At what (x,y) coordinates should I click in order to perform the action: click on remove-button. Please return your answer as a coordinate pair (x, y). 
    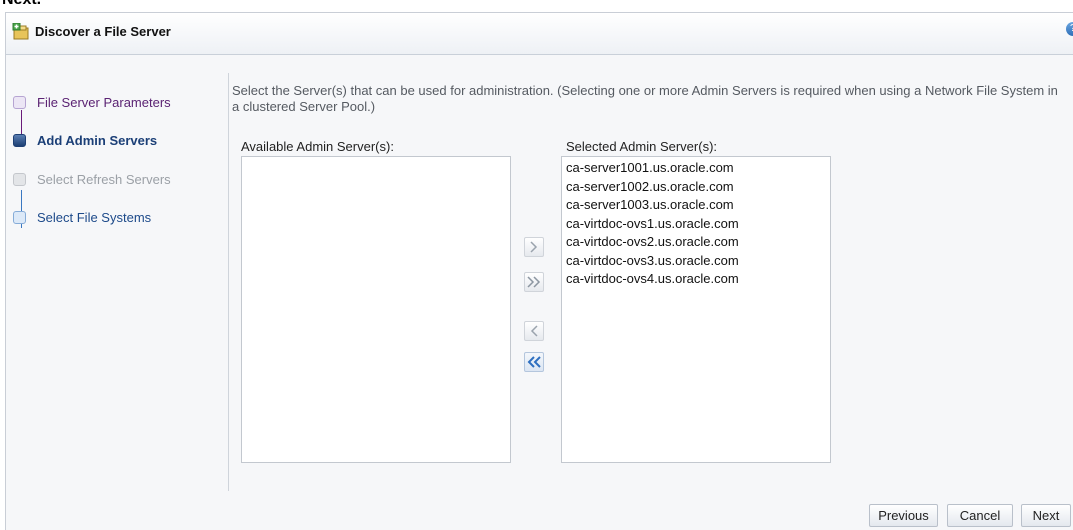
    Looking at the image, I should click on (534, 331).